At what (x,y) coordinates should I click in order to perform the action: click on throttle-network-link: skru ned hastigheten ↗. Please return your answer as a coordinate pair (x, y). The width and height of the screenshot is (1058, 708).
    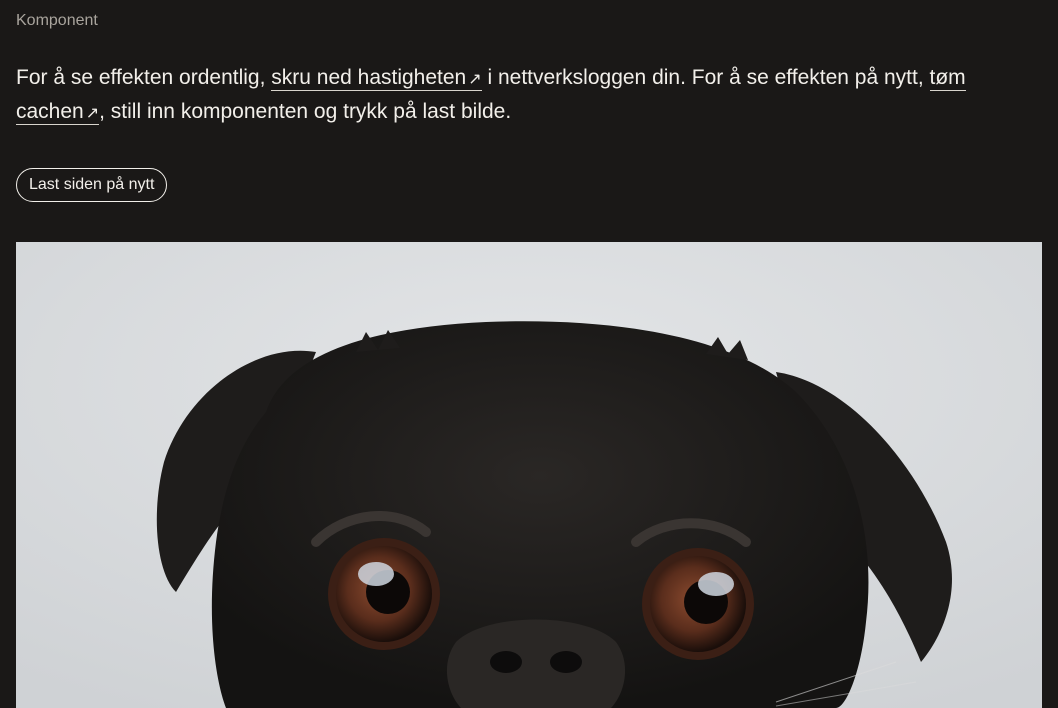
    Looking at the image, I should click on (376, 78).